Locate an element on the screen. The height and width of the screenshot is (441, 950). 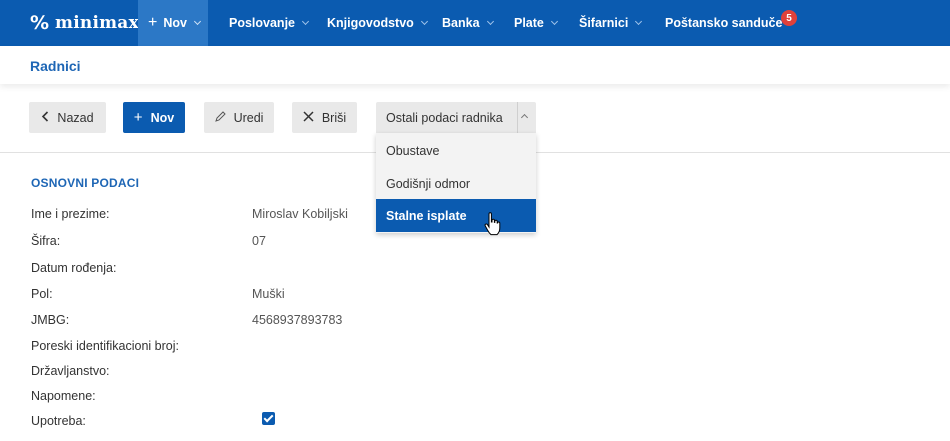
delete-button: Briši is located at coordinates (324, 117).